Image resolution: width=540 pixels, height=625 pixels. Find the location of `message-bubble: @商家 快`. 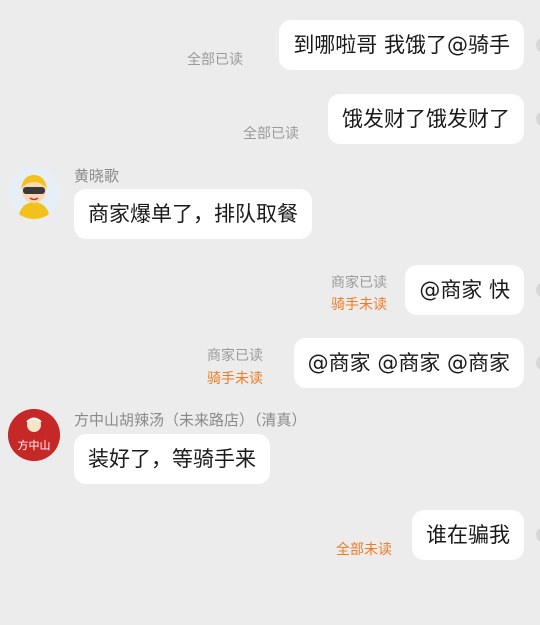

message-bubble: @商家 快 is located at coordinates (464, 290).